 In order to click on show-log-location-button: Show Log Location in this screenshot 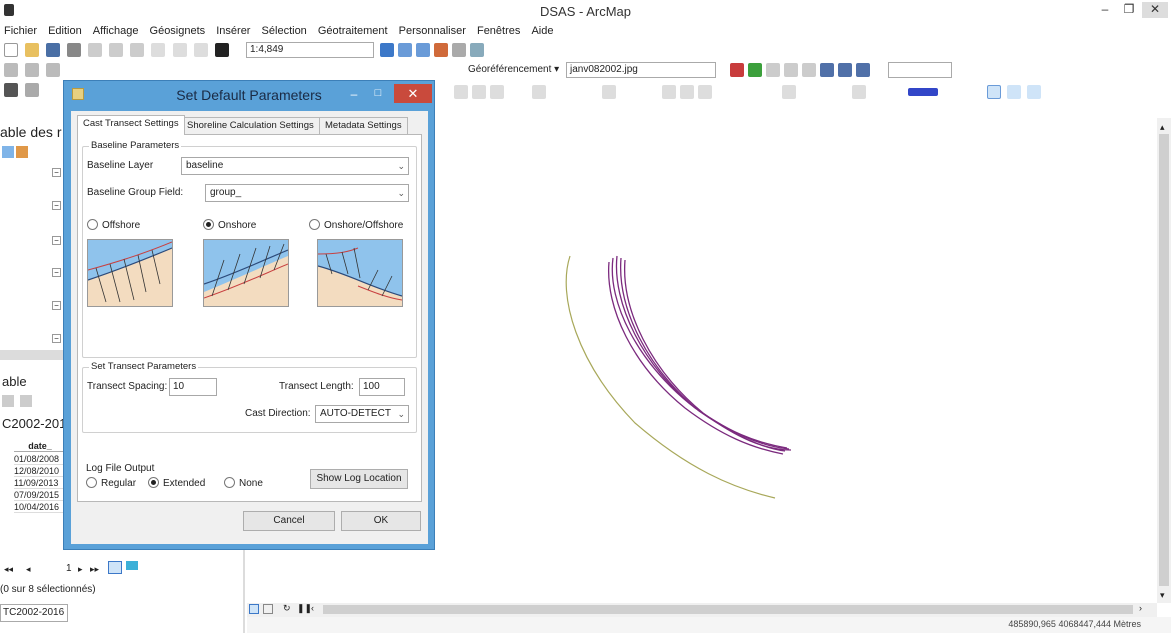, I will do `click(359, 479)`.